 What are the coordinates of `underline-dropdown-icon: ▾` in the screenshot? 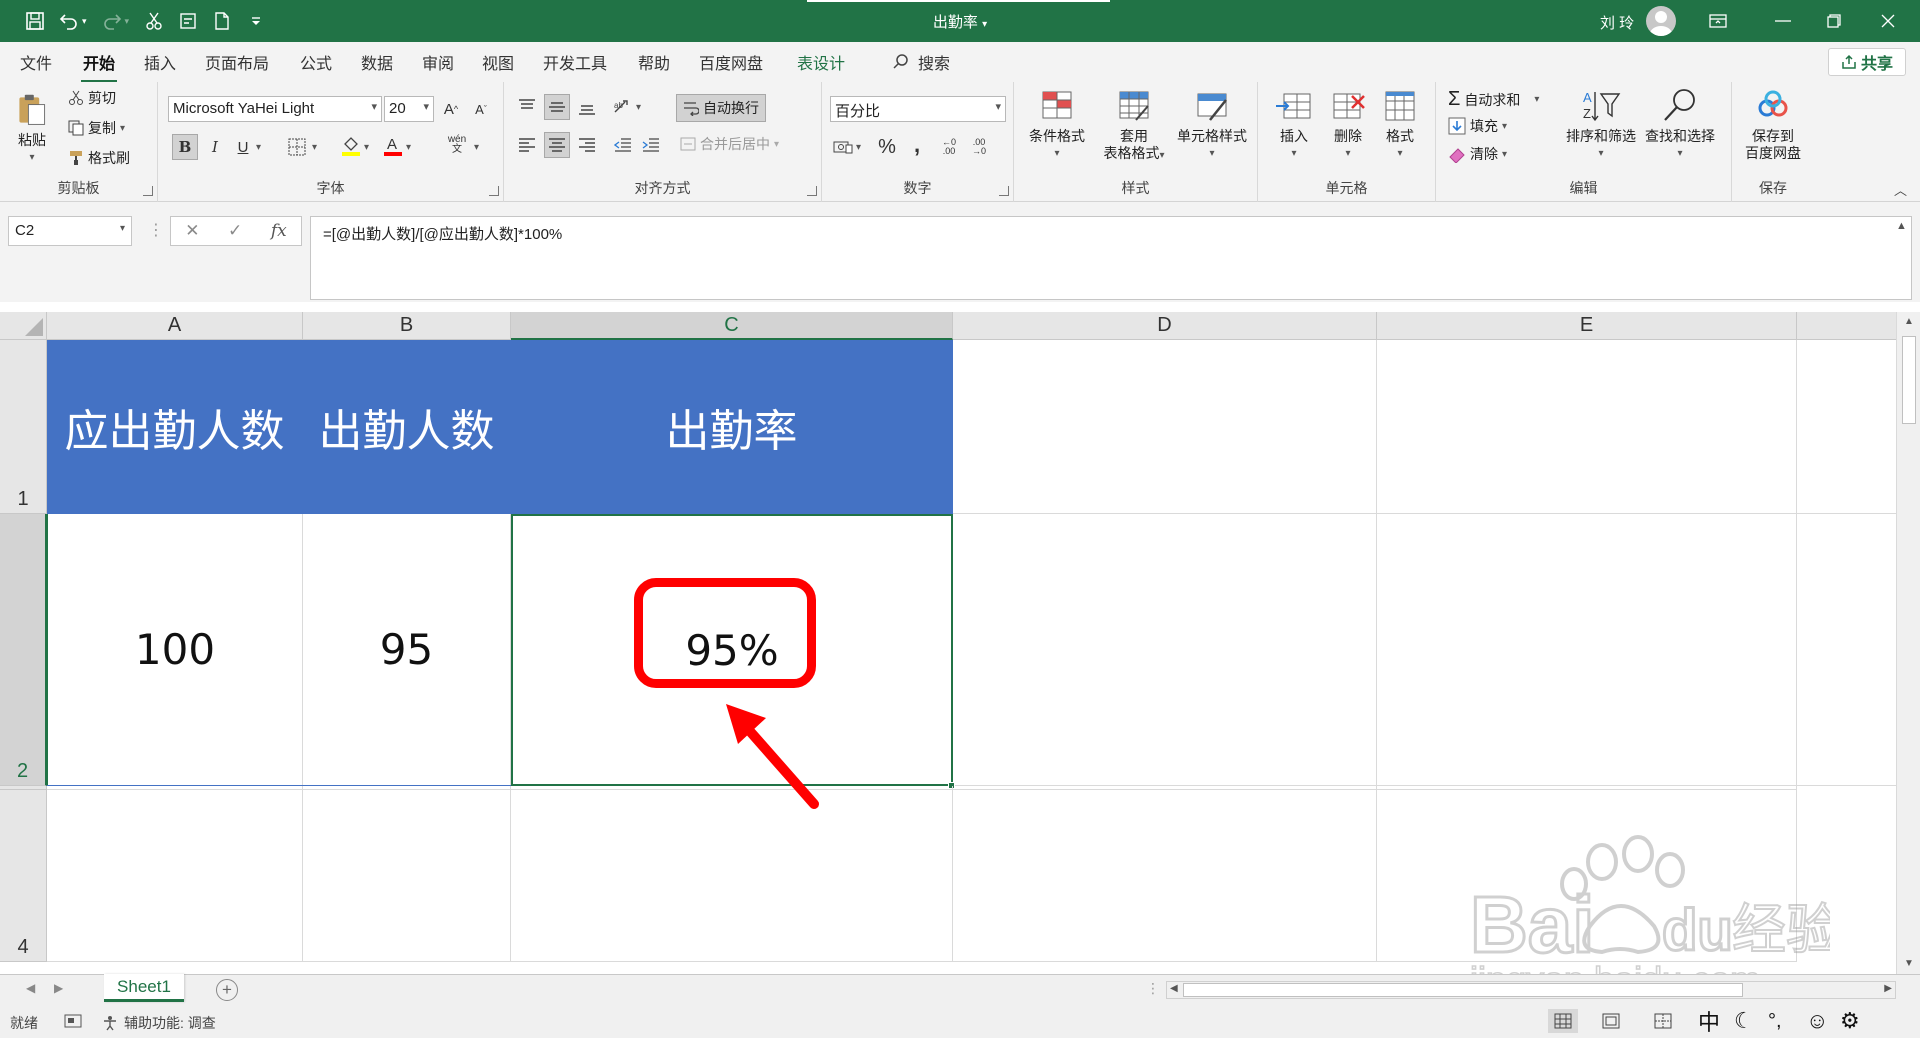 It's located at (258, 147).